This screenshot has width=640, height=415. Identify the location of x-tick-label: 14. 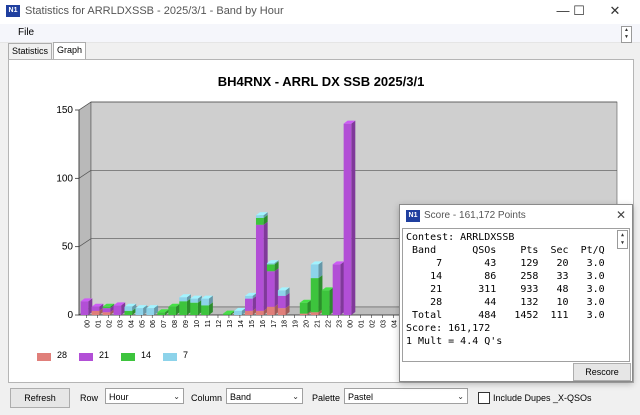
(241, 324).